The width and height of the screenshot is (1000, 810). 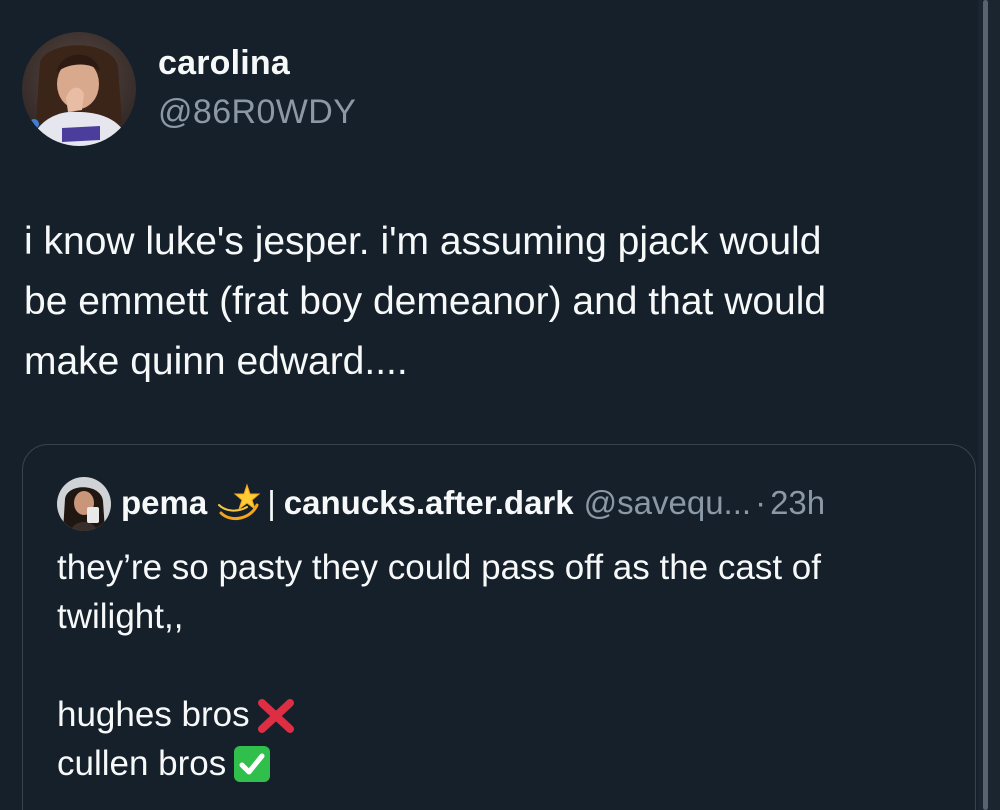 I want to click on quoted-text-line: cullen bros, so click(x=507, y=763).